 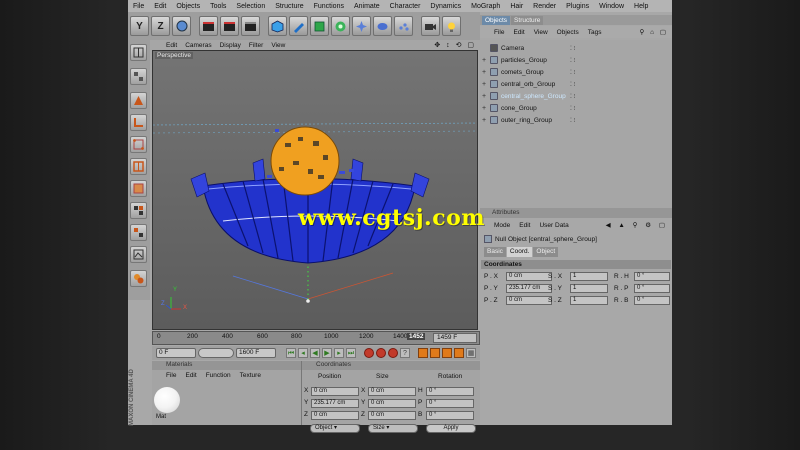 I want to click on sculpt-mode-button, so click(x=138, y=278).